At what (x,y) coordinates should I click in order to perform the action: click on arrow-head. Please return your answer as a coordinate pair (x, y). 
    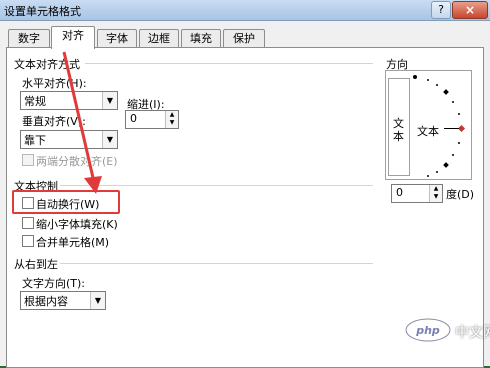
    Looking at the image, I should click on (93, 185).